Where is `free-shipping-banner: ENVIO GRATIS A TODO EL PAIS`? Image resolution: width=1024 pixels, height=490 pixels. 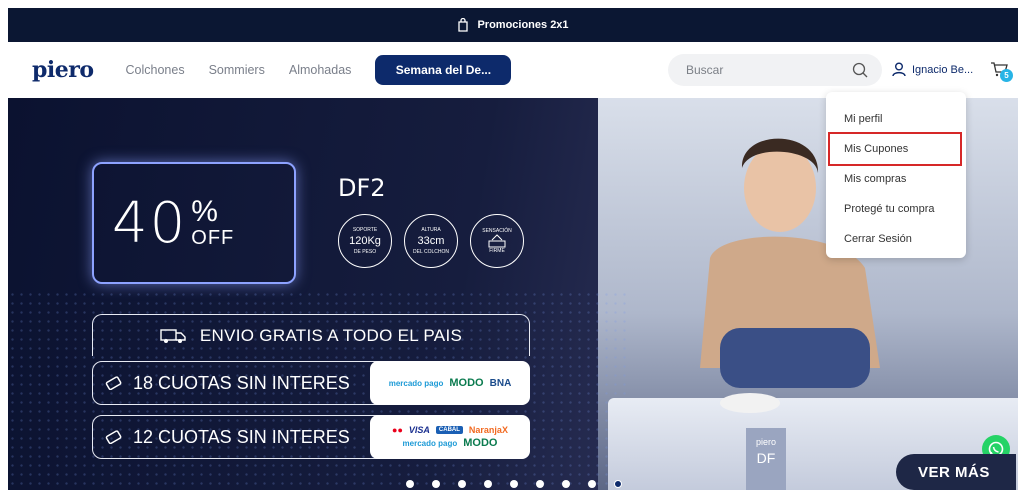
free-shipping-banner: ENVIO GRATIS A TODO EL PAIS is located at coordinates (311, 335).